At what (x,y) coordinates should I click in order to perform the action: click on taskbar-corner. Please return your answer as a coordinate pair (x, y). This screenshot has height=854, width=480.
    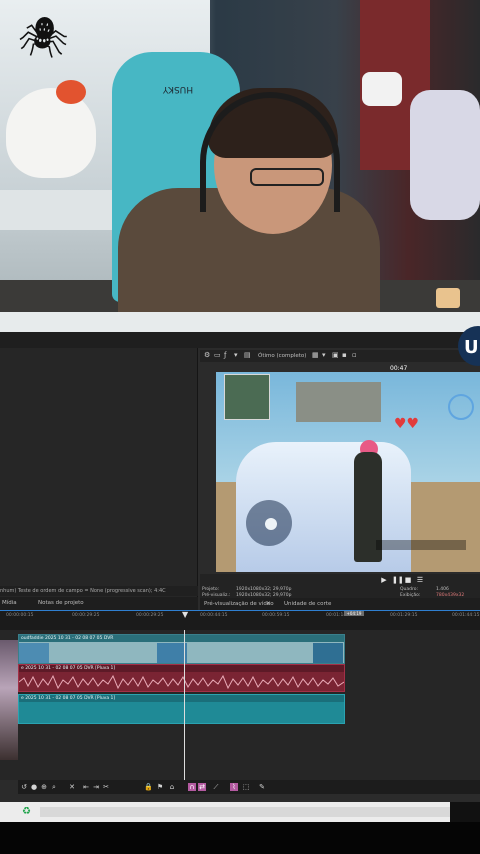
    Looking at the image, I should click on (465, 812).